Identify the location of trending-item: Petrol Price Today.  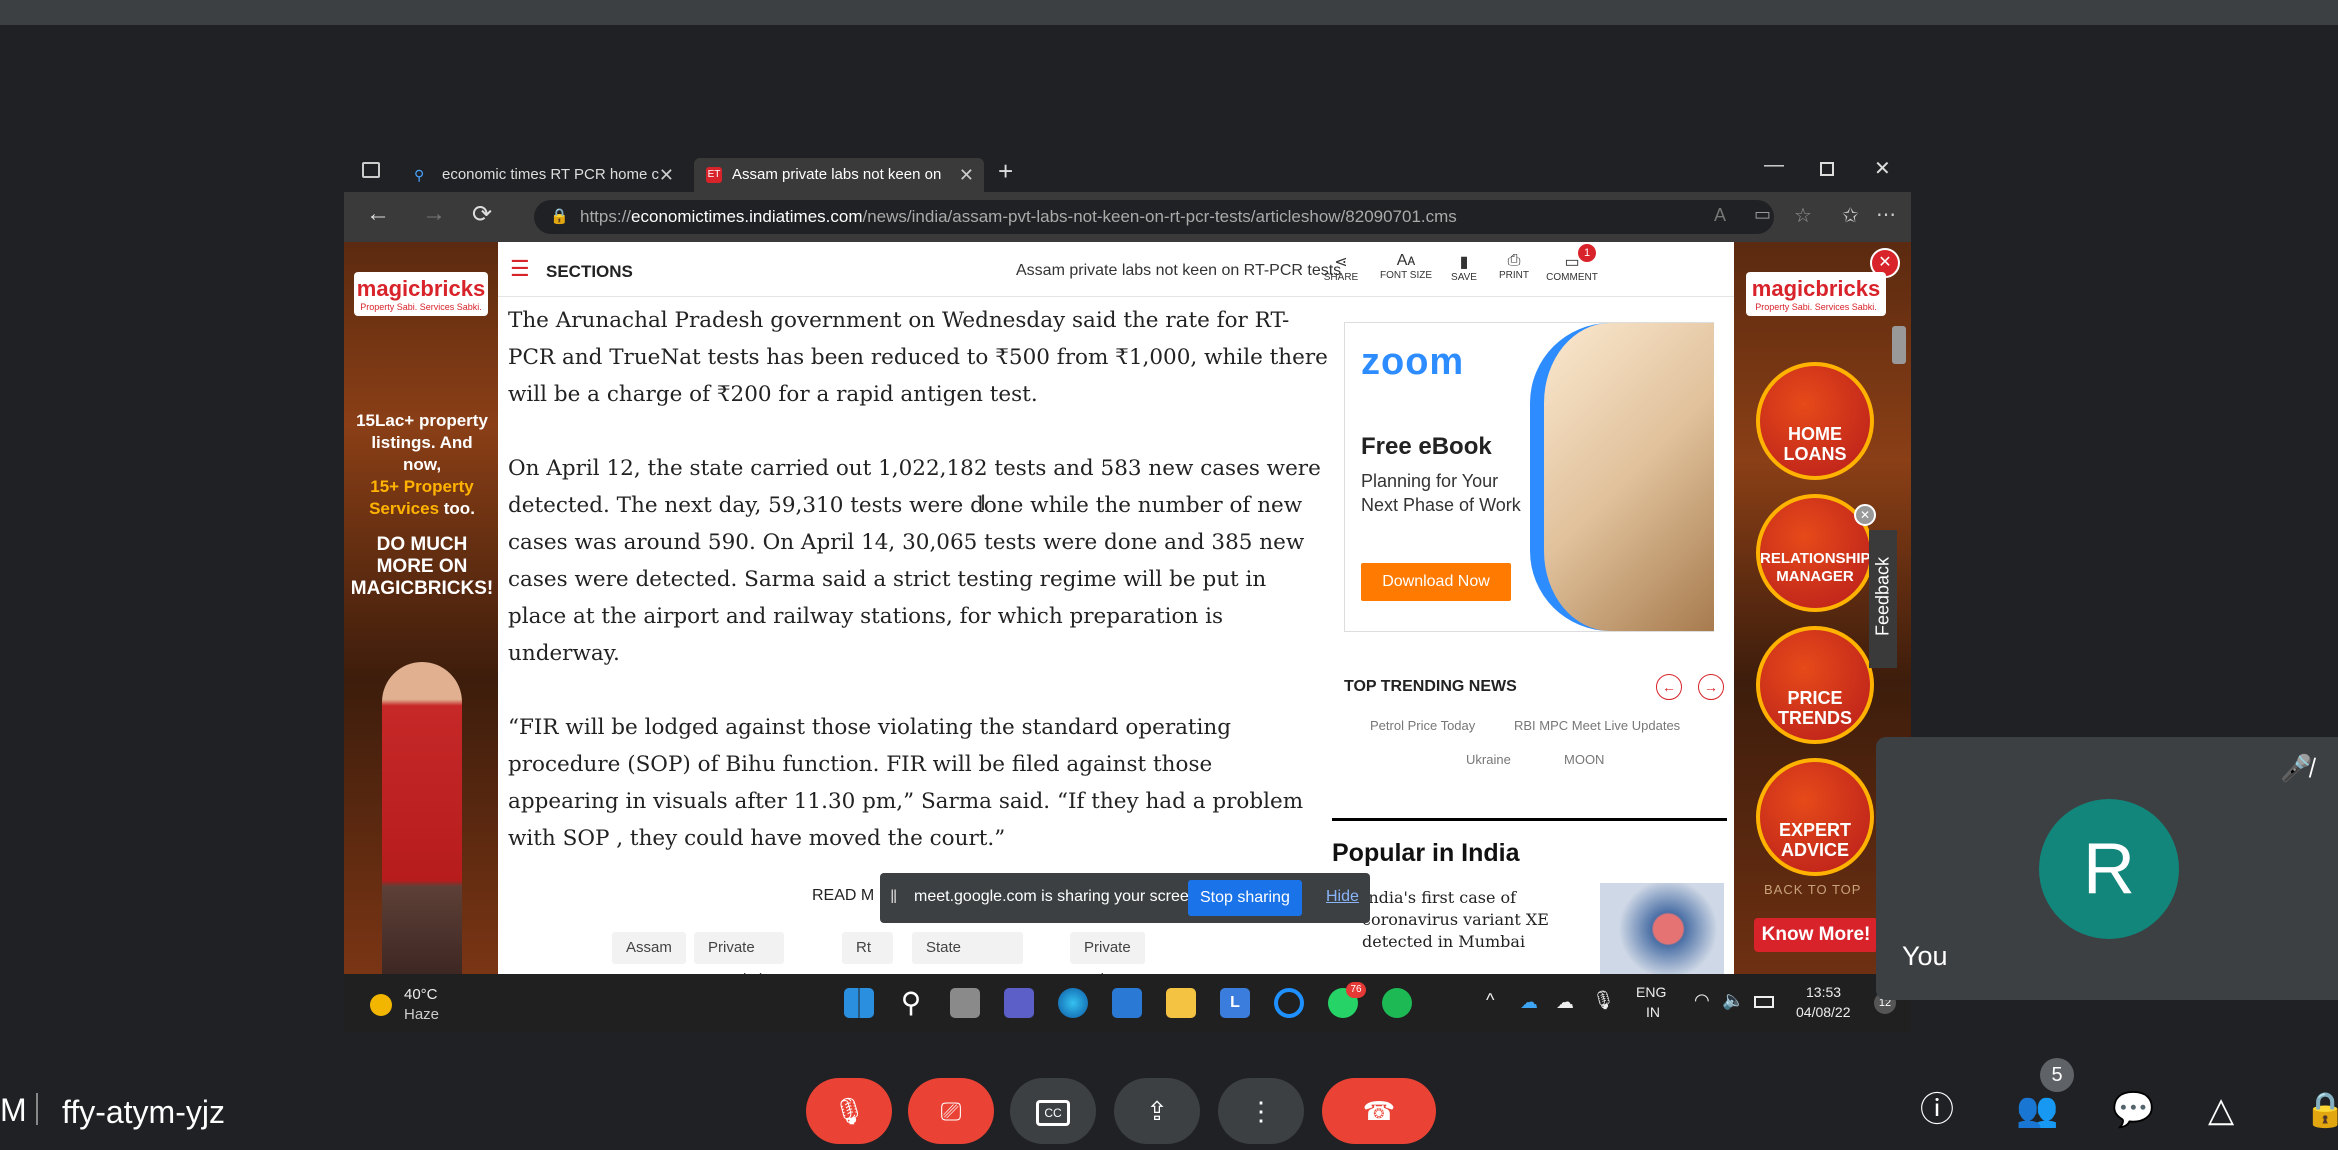
(1422, 725).